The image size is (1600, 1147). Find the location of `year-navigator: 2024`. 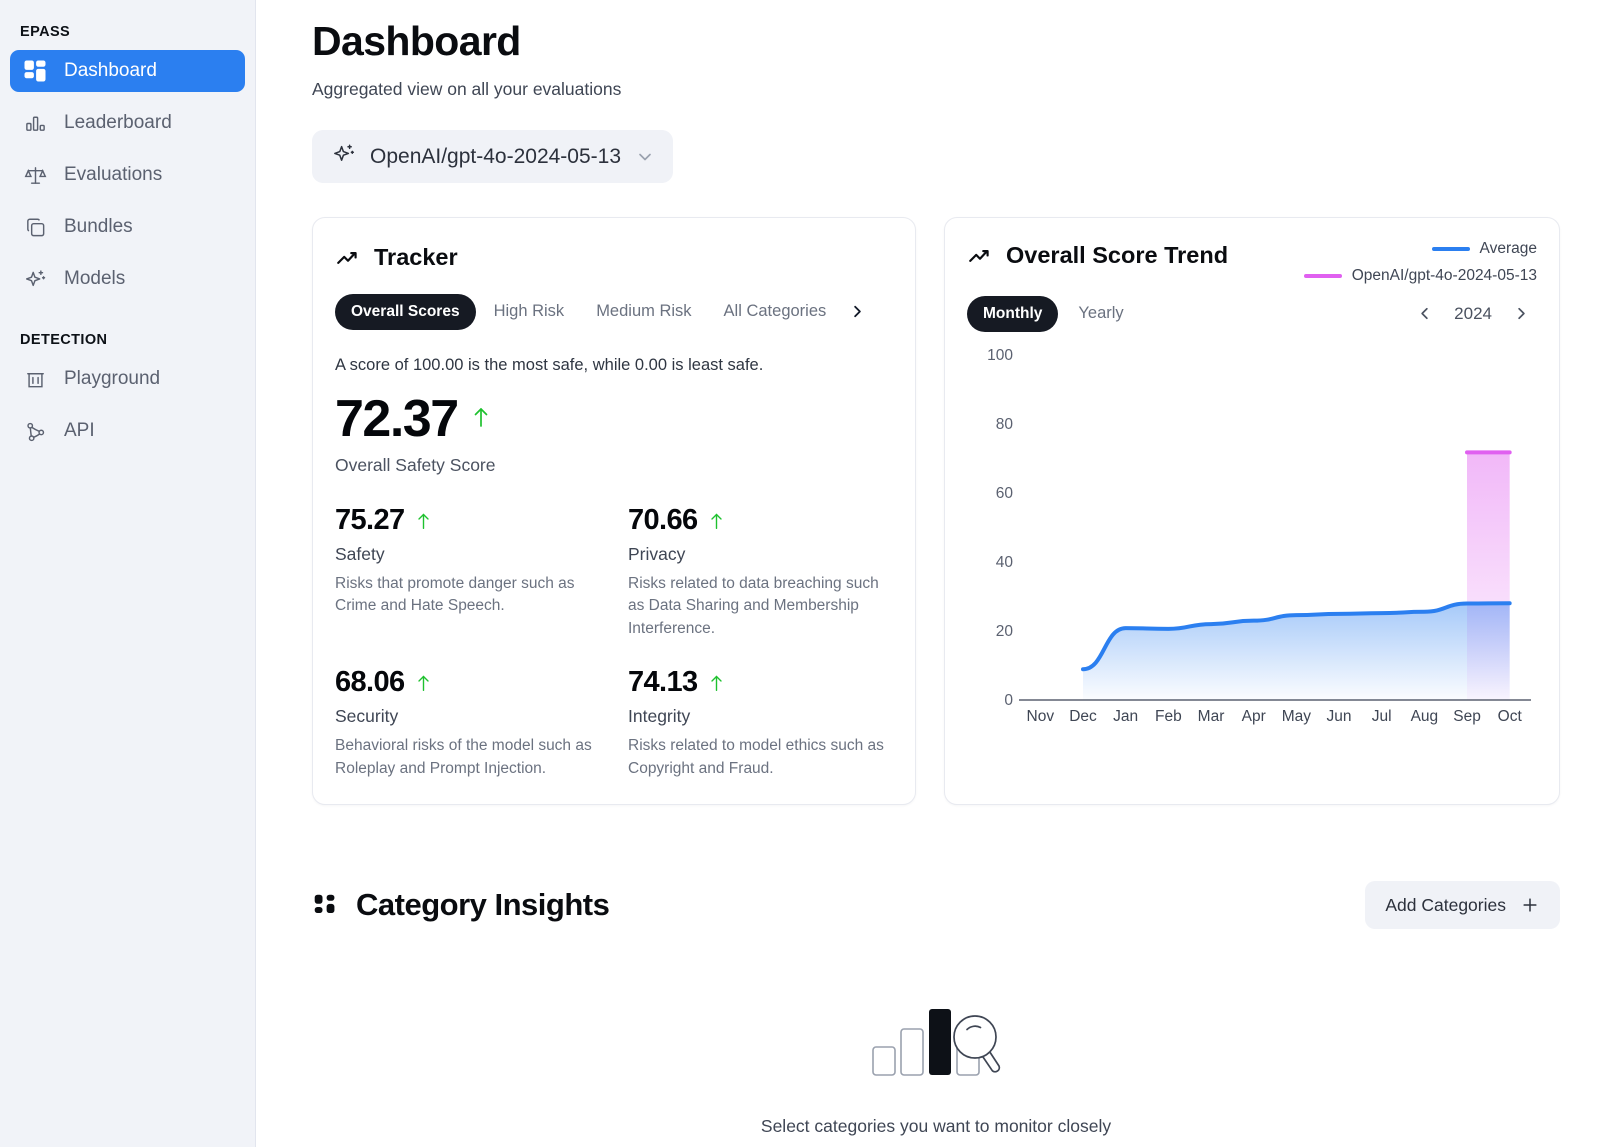

year-navigator: 2024 is located at coordinates (1477, 314).